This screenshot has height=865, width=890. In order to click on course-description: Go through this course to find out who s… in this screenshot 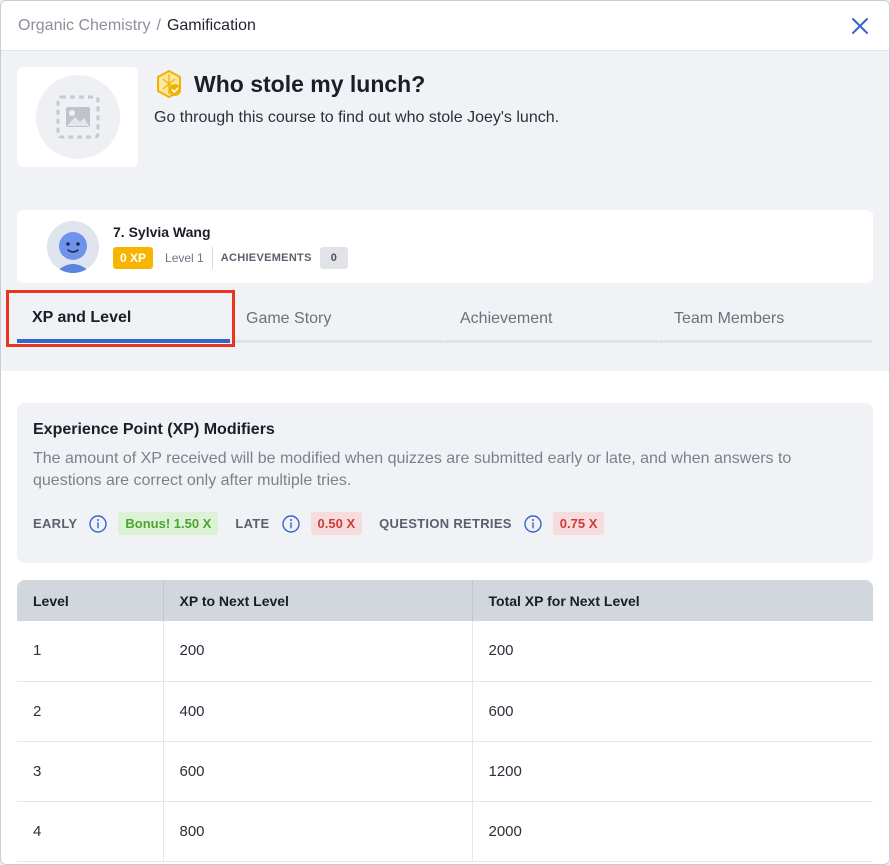, I will do `click(357, 117)`.